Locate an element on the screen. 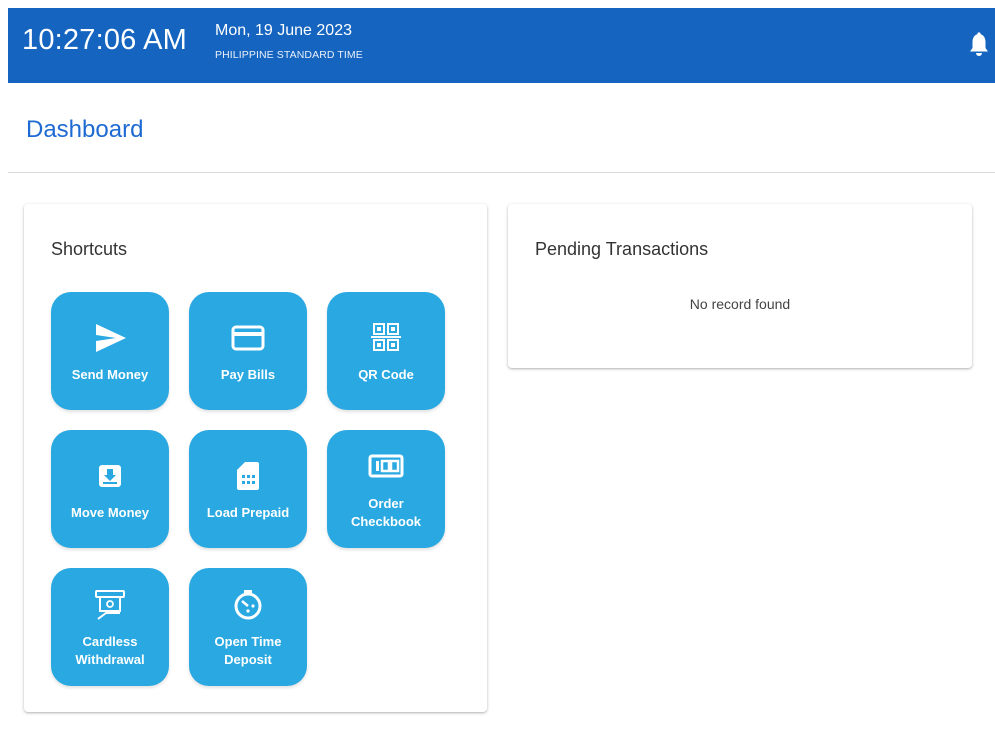  load-prepaid-button: Load Prepaid is located at coordinates (248, 489).